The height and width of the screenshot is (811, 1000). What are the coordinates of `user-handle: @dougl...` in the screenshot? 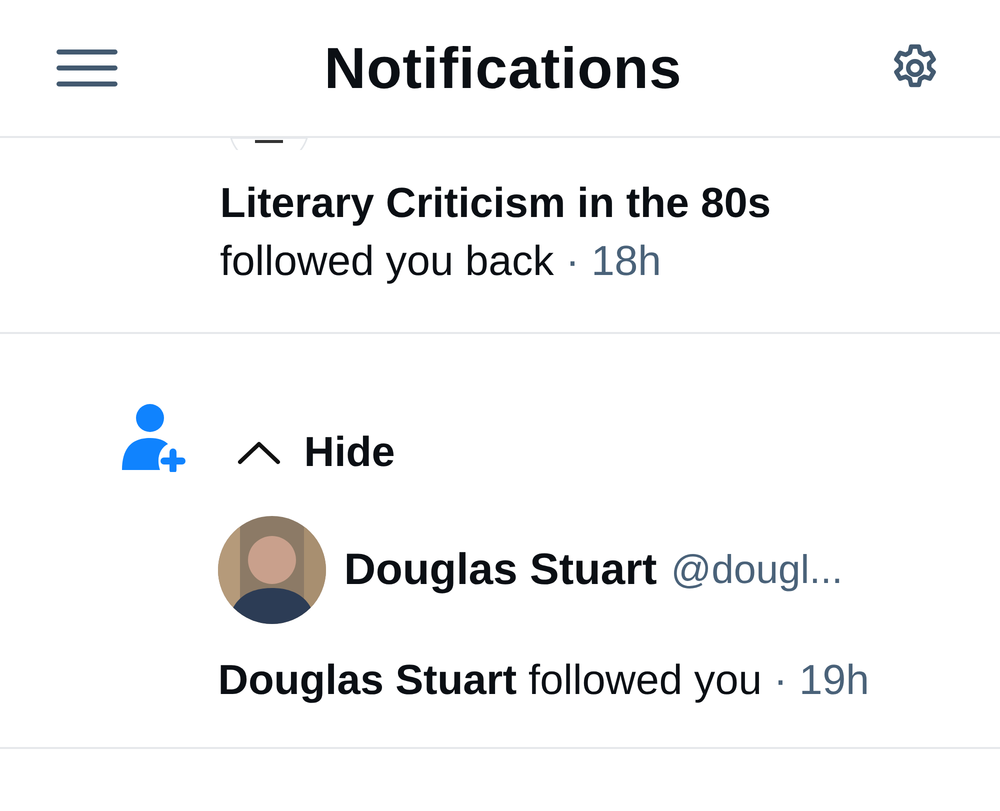 It's located at (756, 570).